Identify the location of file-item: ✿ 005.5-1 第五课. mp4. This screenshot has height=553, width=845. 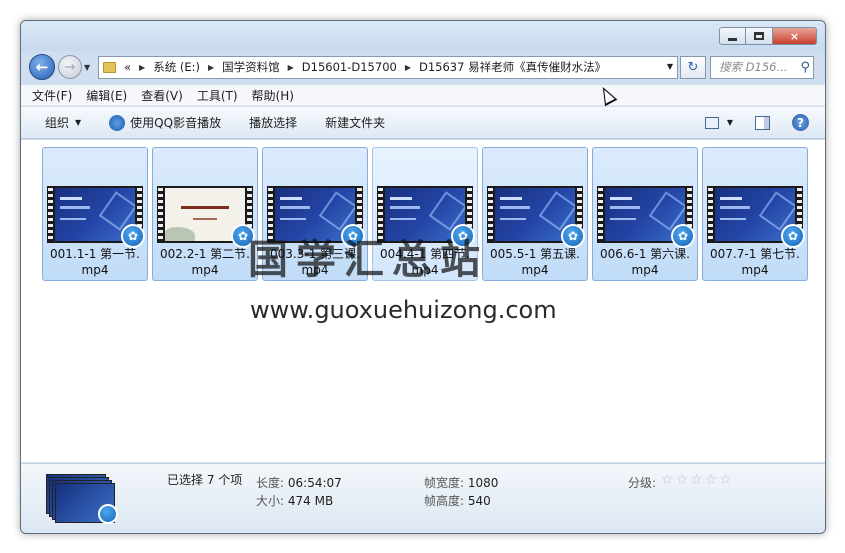
(535, 214).